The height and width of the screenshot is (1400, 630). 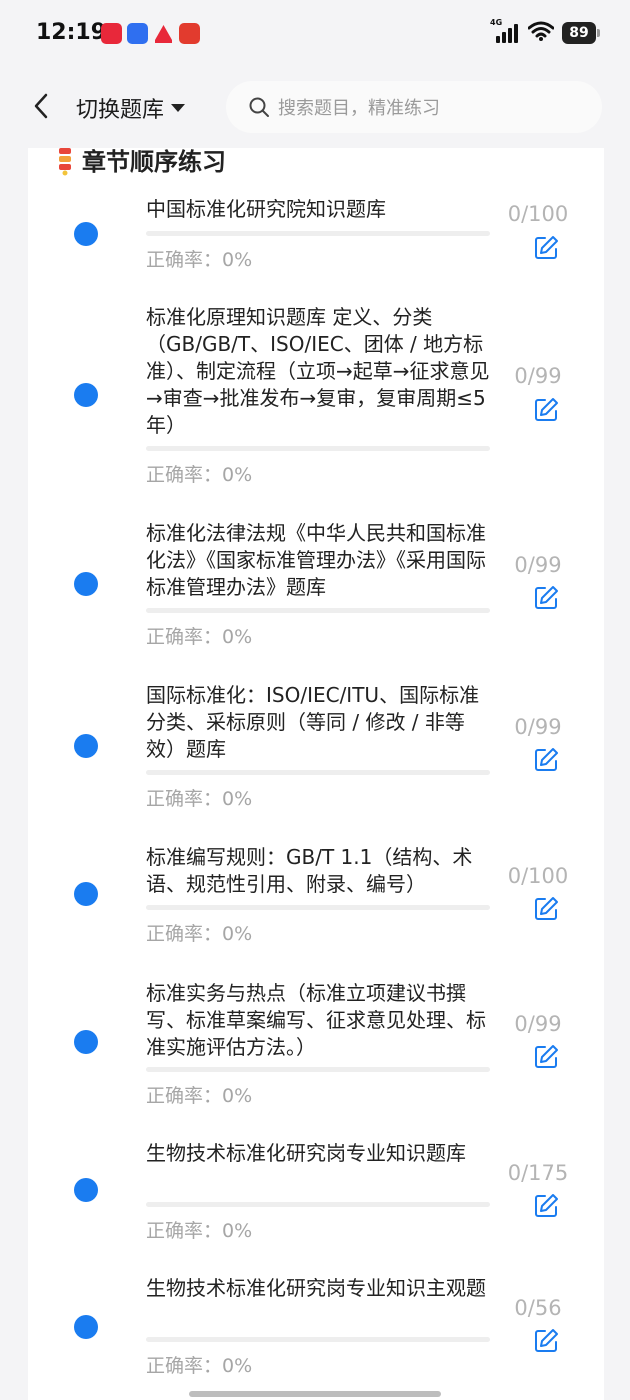 What do you see at coordinates (189, 33) in the screenshot?
I see `red-badge-app-icon` at bounding box center [189, 33].